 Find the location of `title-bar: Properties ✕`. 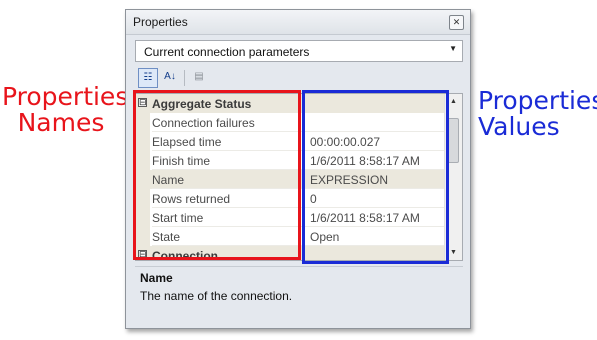

title-bar: Properties ✕ is located at coordinates (298, 22).